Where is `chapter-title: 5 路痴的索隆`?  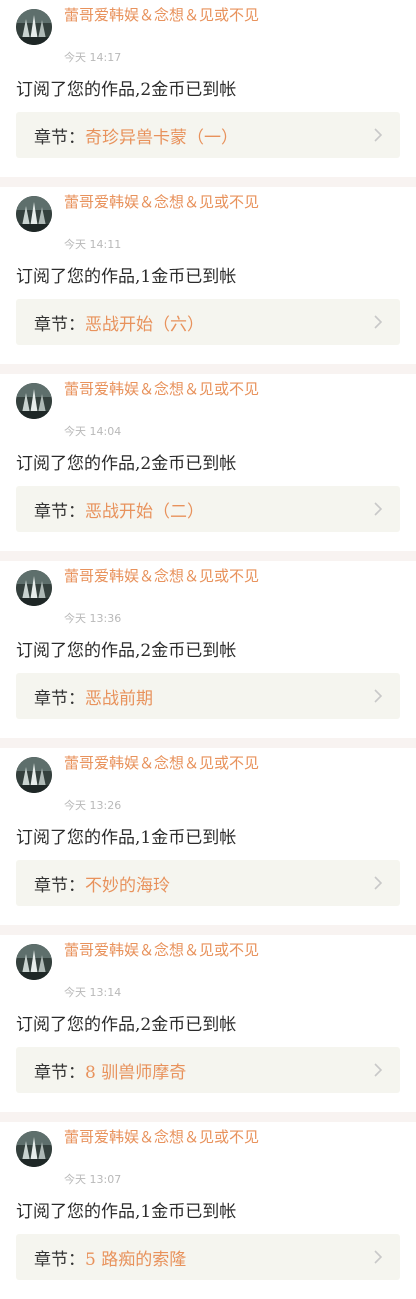
chapter-title: 5 路痴的索隆 is located at coordinates (136, 1259).